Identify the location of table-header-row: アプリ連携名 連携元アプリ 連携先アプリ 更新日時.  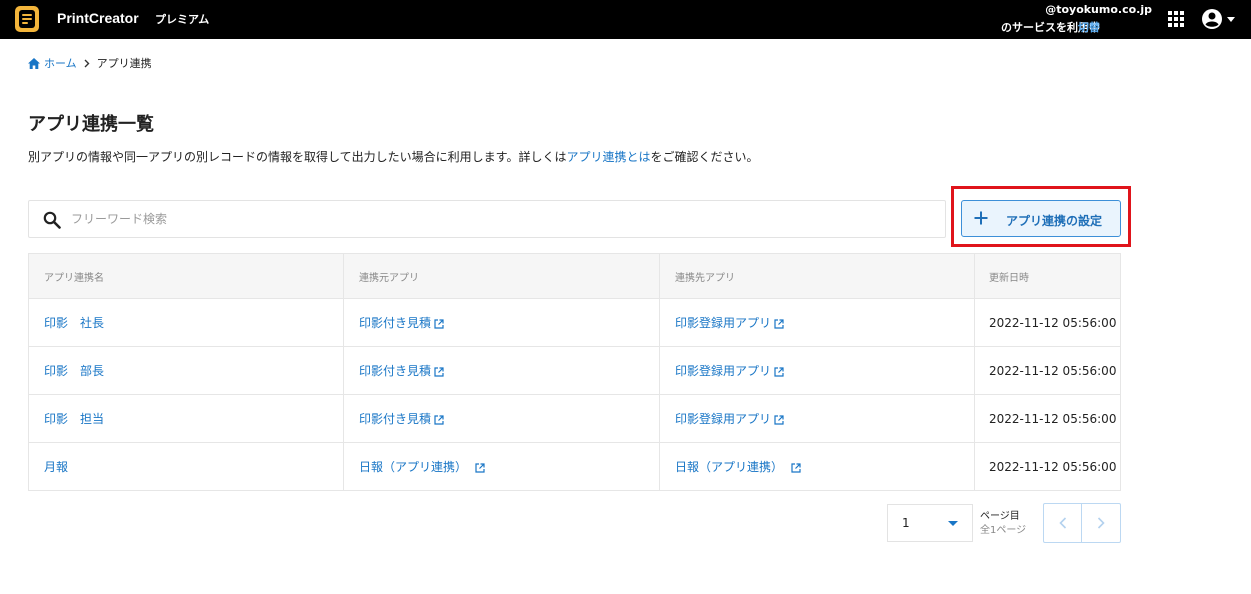
(574, 276).